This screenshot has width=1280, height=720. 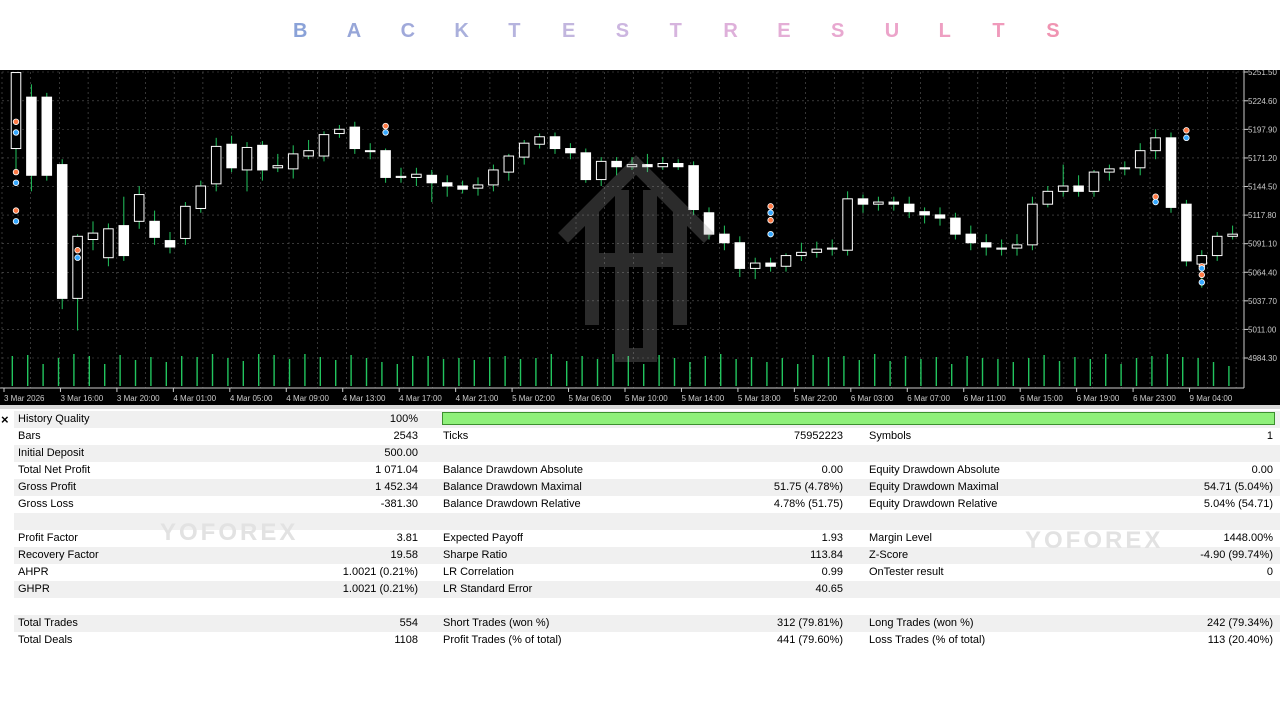 What do you see at coordinates (483, 538) in the screenshot?
I see `report-label: Expected Payoff` at bounding box center [483, 538].